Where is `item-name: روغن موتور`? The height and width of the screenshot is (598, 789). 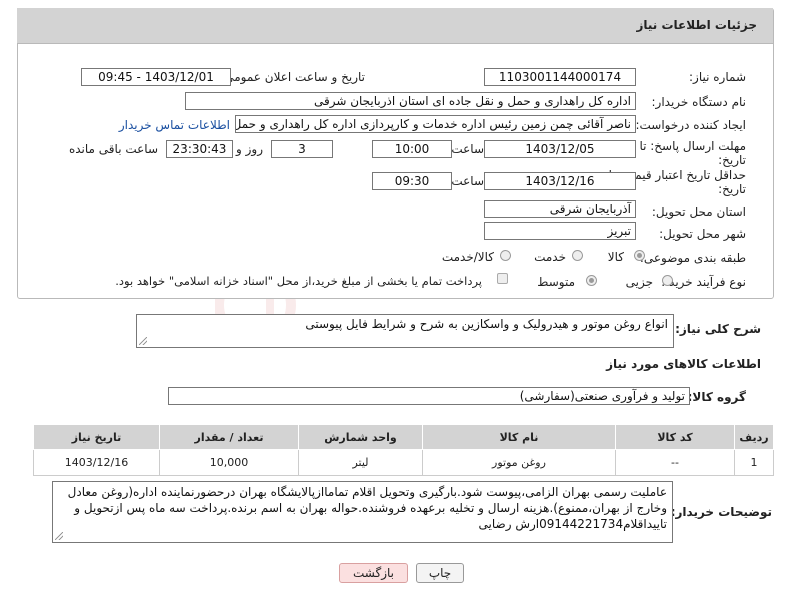 item-name: روغن موتور is located at coordinates (519, 462).